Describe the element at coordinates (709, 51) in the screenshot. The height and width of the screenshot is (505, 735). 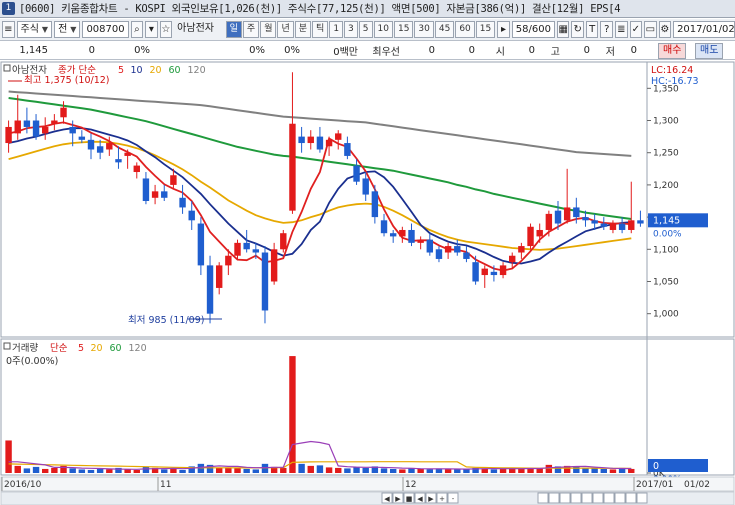
I see `sell-button: 매도` at that location.